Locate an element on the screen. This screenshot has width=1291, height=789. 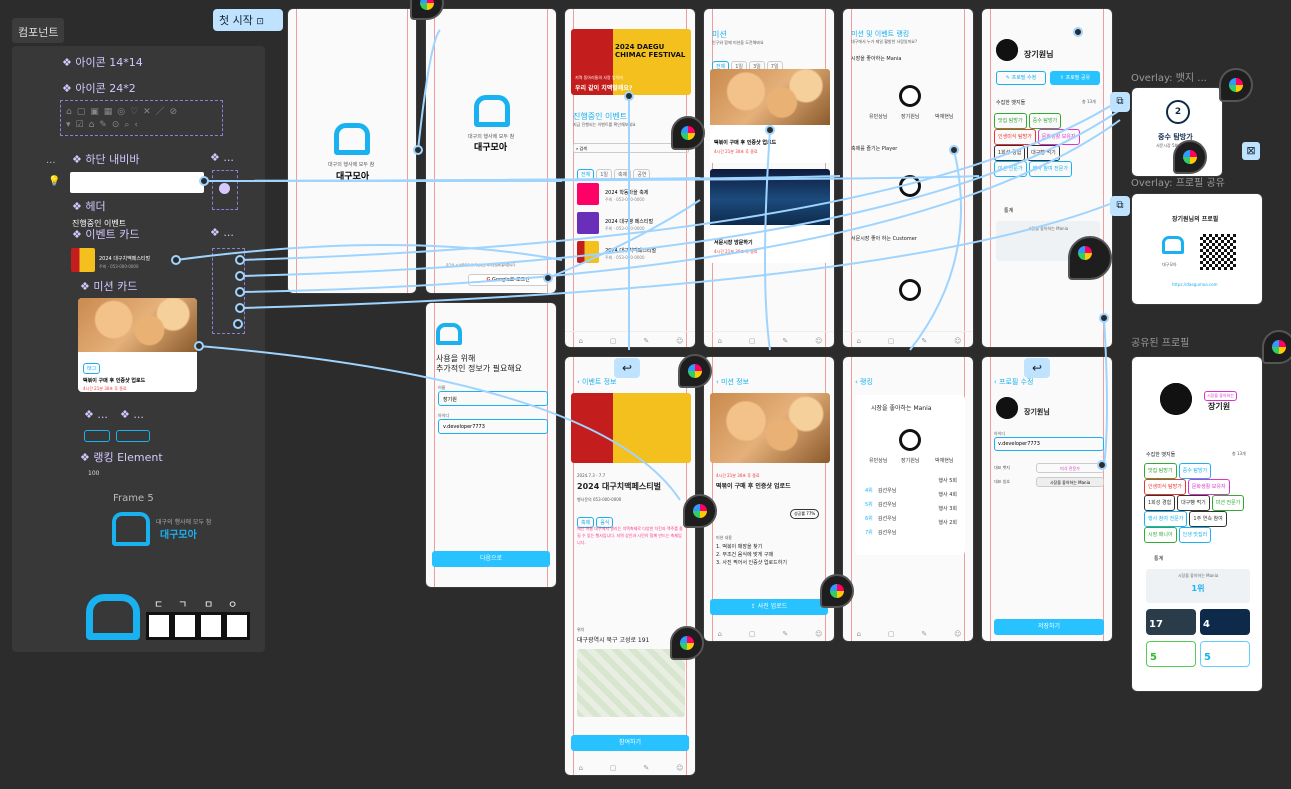
overlay-flow-icon-2: ⧉ is located at coordinates (1120, 206).